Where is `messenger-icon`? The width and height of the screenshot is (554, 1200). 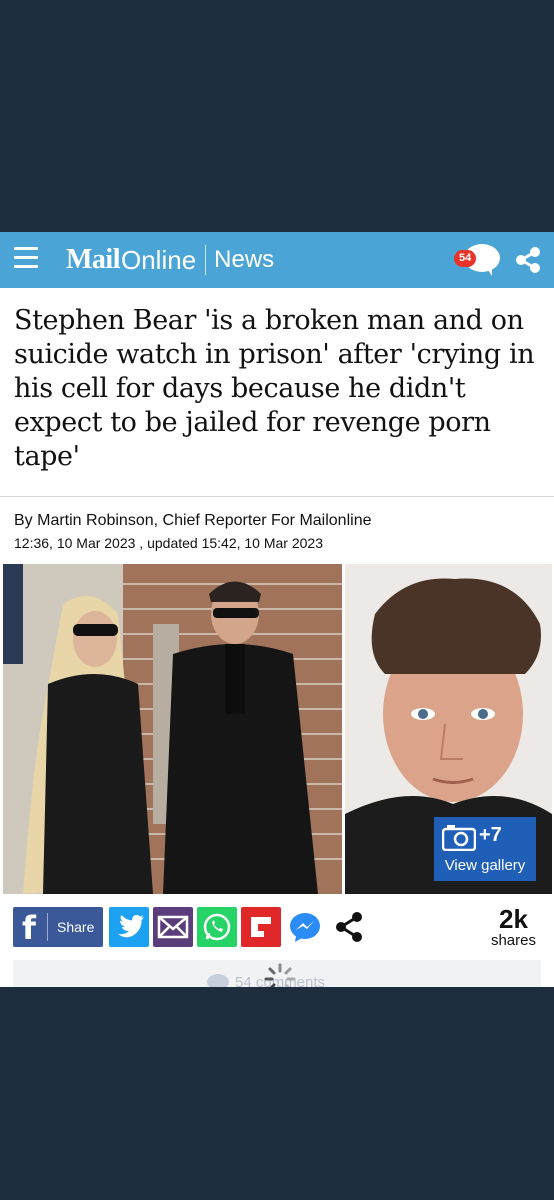
messenger-icon is located at coordinates (305, 927).